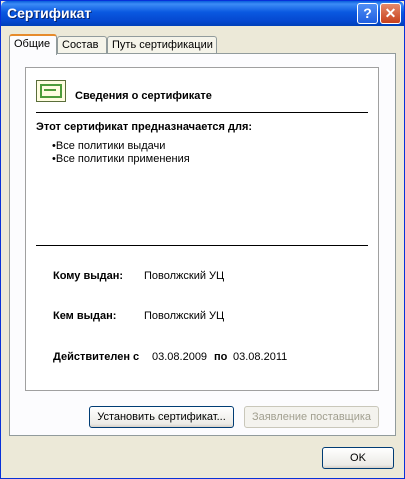 This screenshot has height=479, width=405. I want to click on ok-button: OK, so click(358, 458).